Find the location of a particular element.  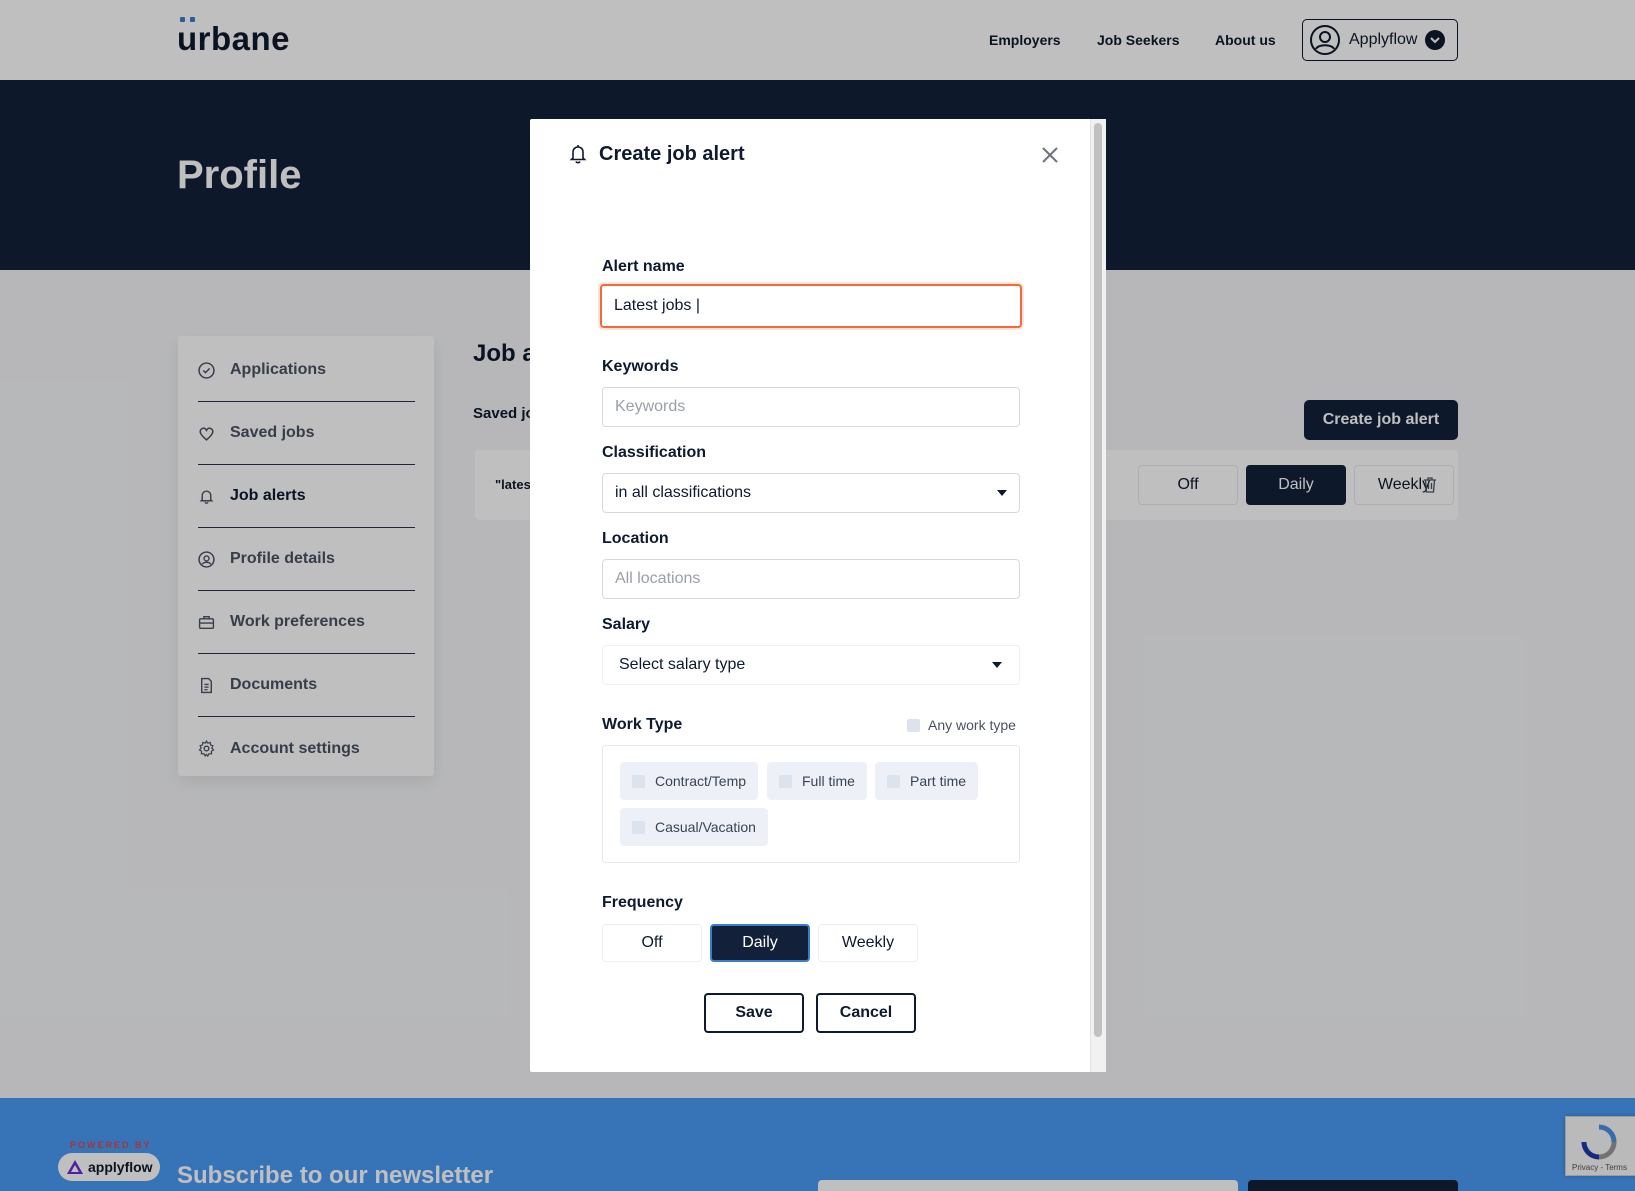

modal-title: Create job alert is located at coordinates (672, 154).